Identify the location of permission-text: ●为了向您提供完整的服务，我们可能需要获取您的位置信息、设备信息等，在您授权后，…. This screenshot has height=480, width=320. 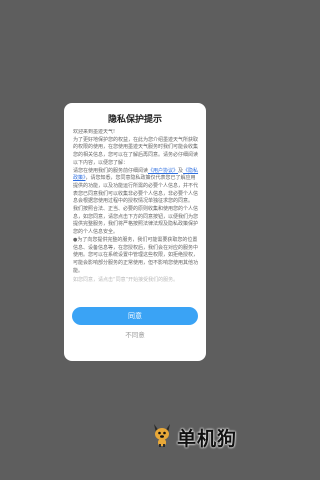
(136, 255).